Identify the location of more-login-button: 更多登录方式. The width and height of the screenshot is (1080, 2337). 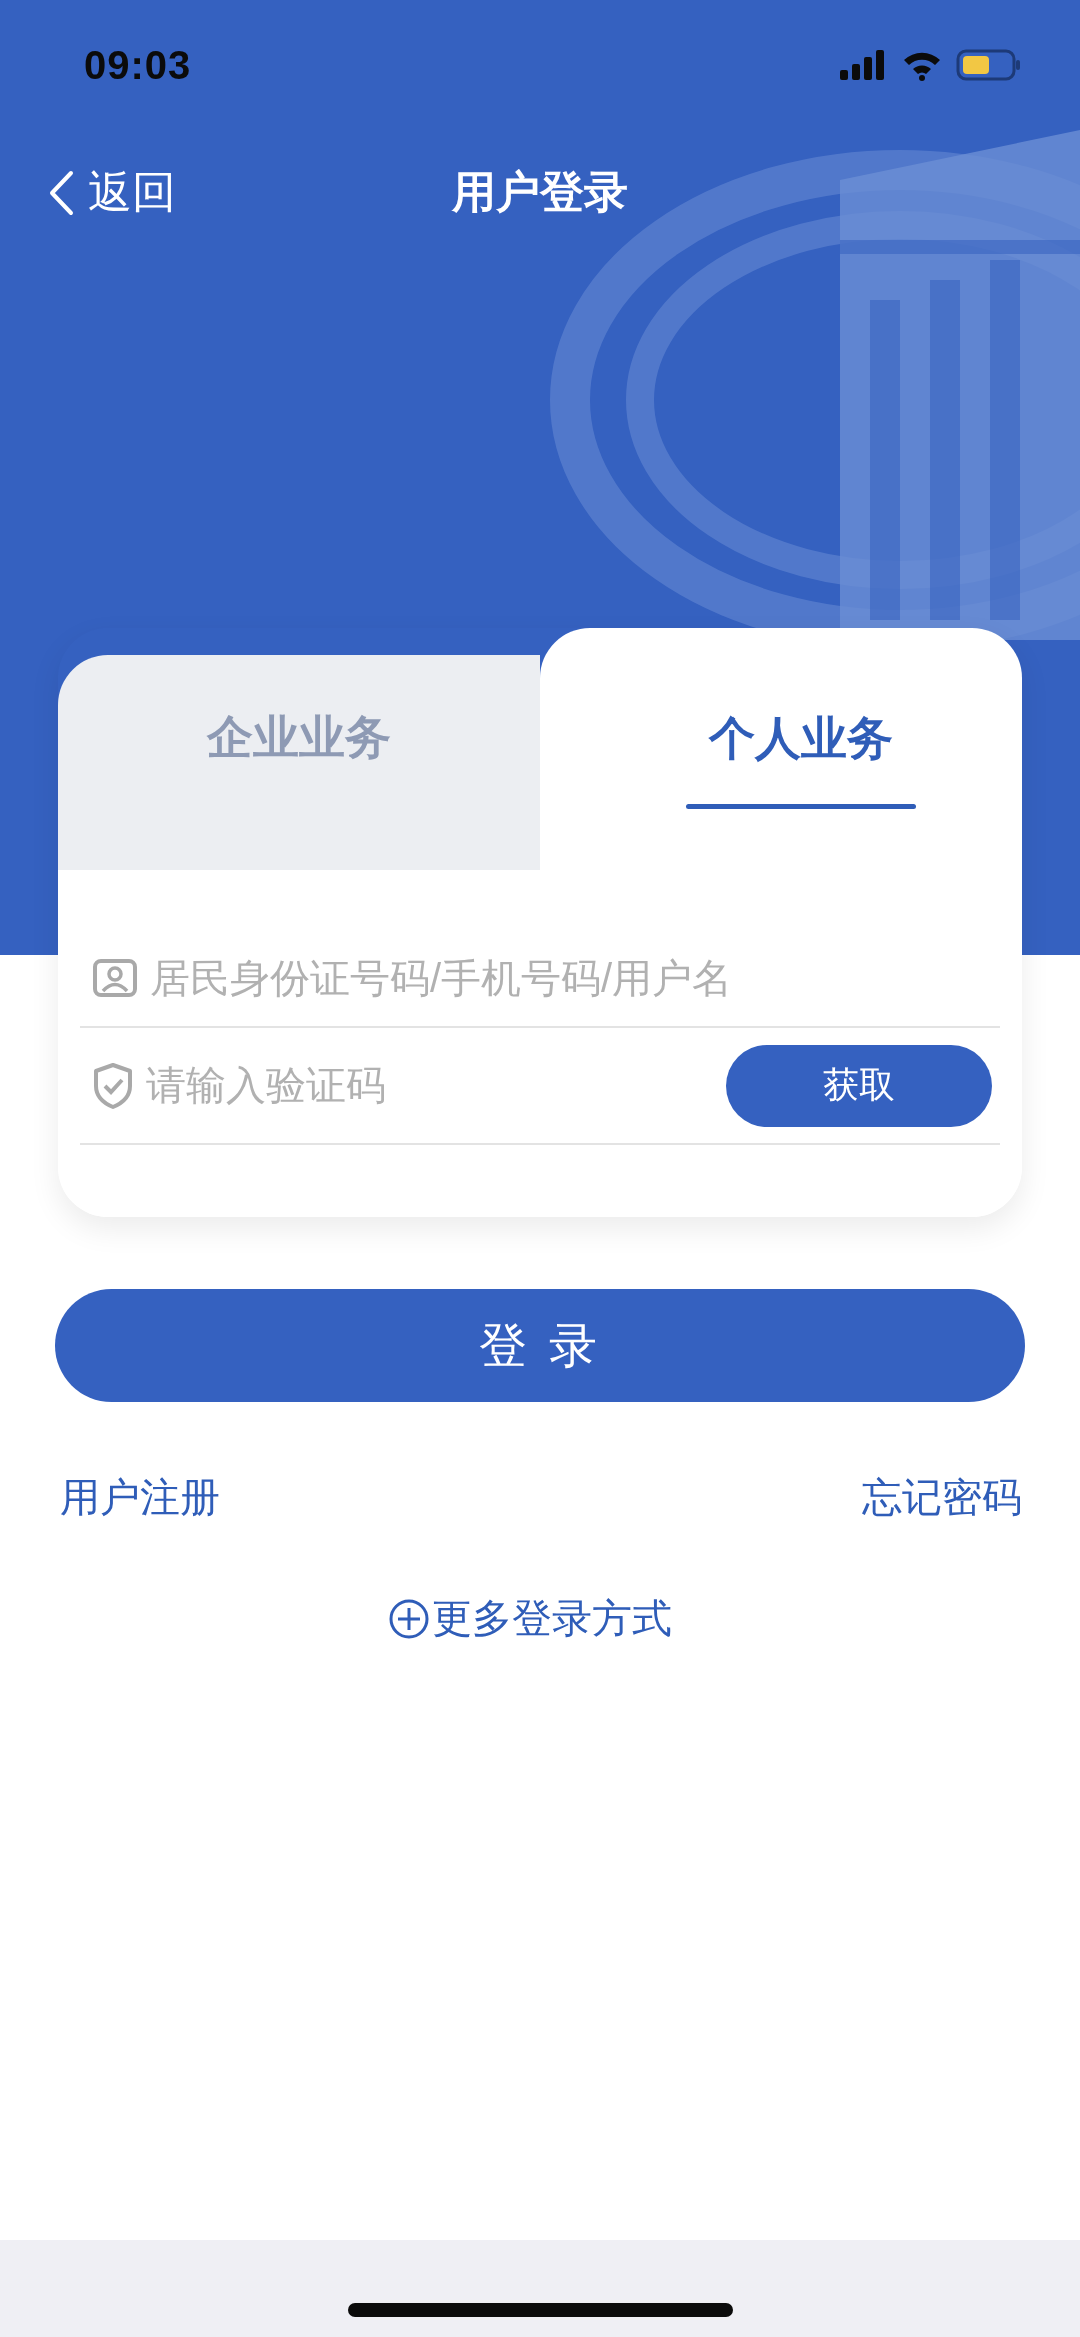
(530, 1618).